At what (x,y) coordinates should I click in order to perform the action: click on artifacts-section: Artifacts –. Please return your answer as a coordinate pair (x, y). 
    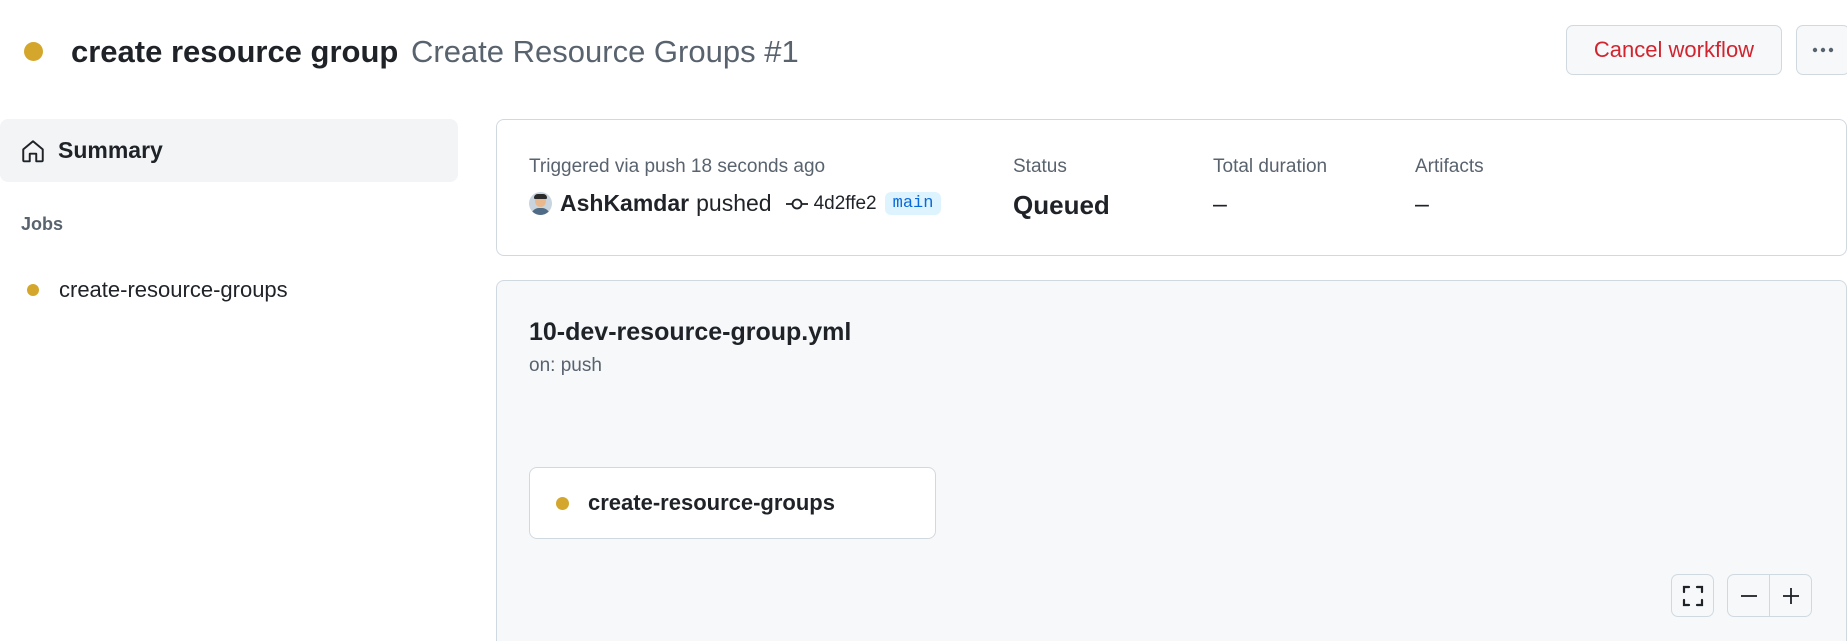
    Looking at the image, I should click on (1449, 187).